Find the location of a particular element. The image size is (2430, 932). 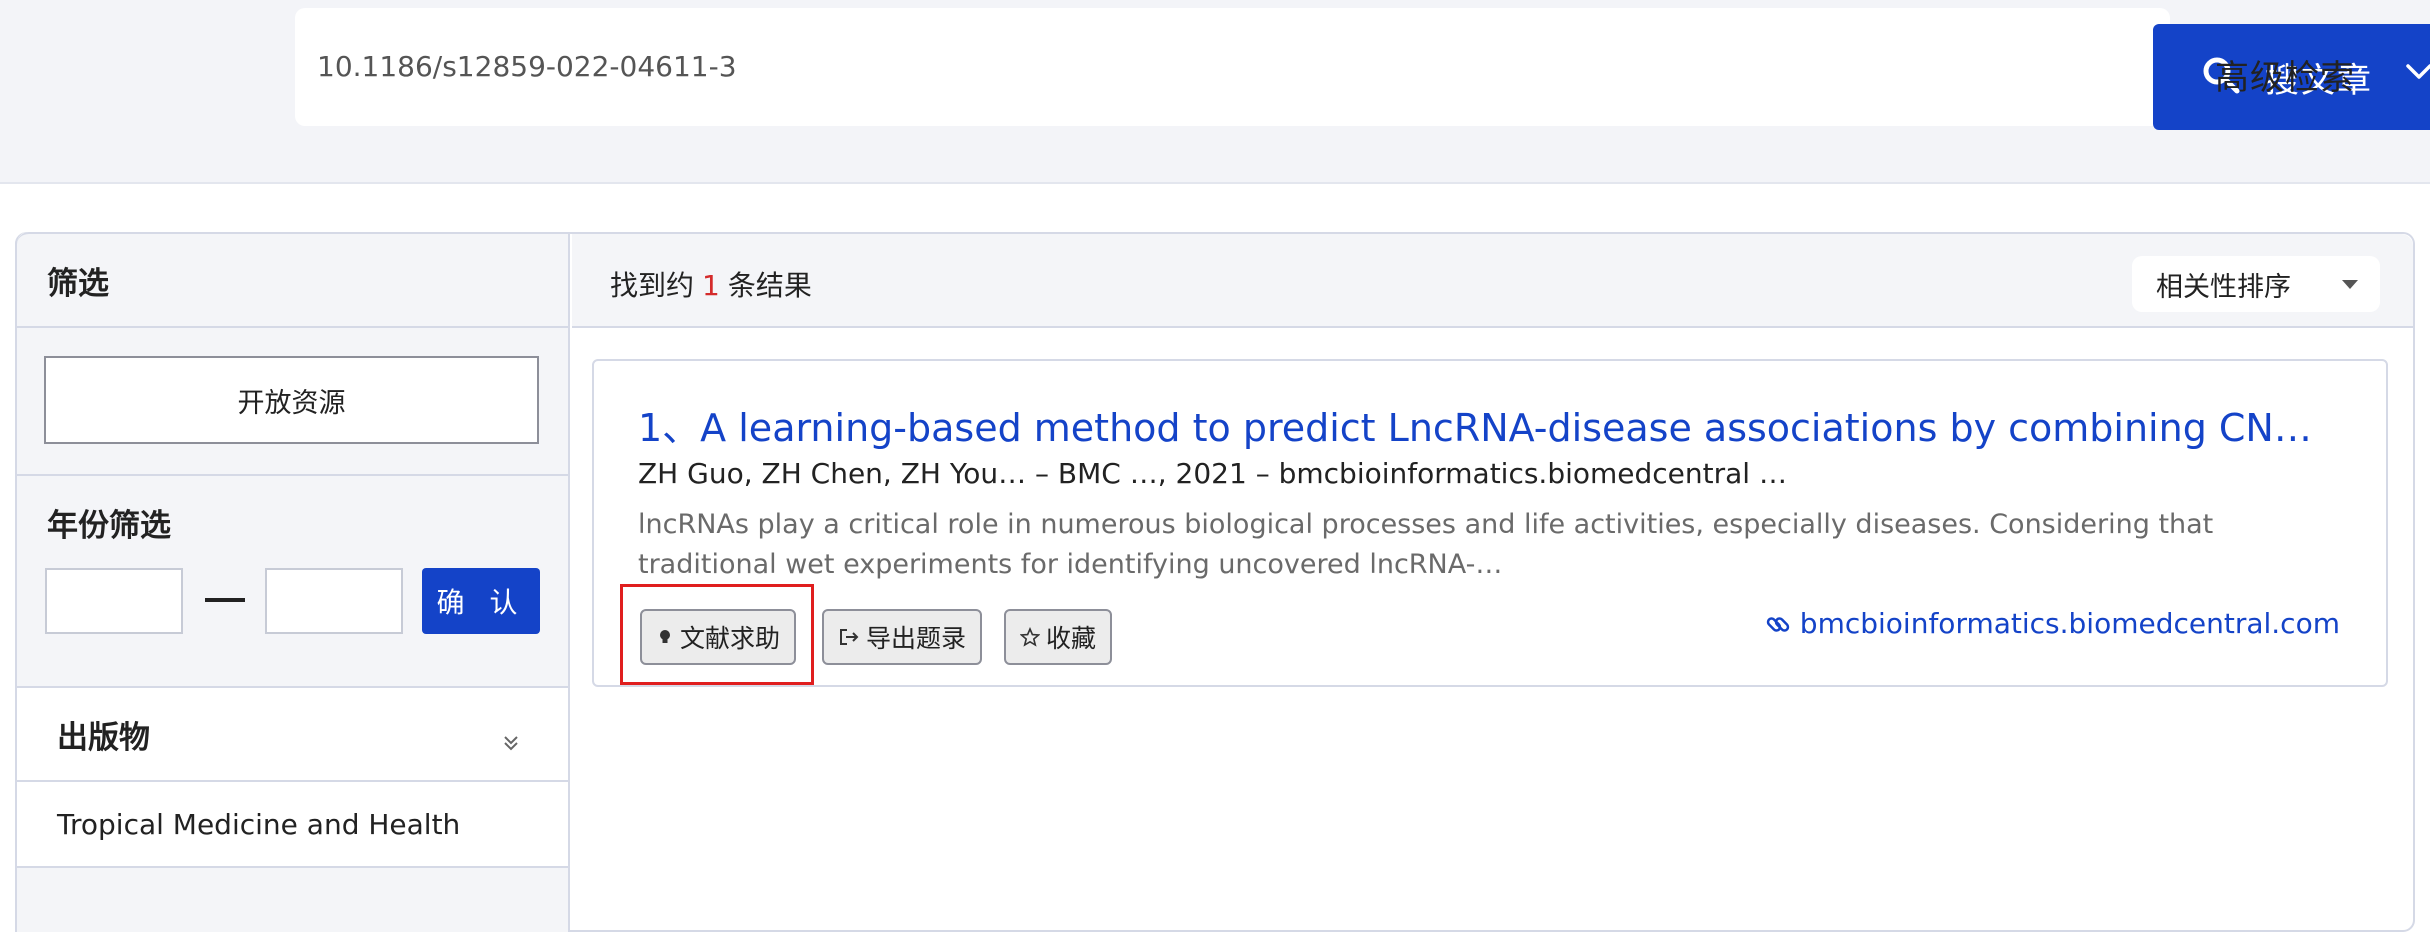

literature-help-button: 文献求助 is located at coordinates (718, 637).